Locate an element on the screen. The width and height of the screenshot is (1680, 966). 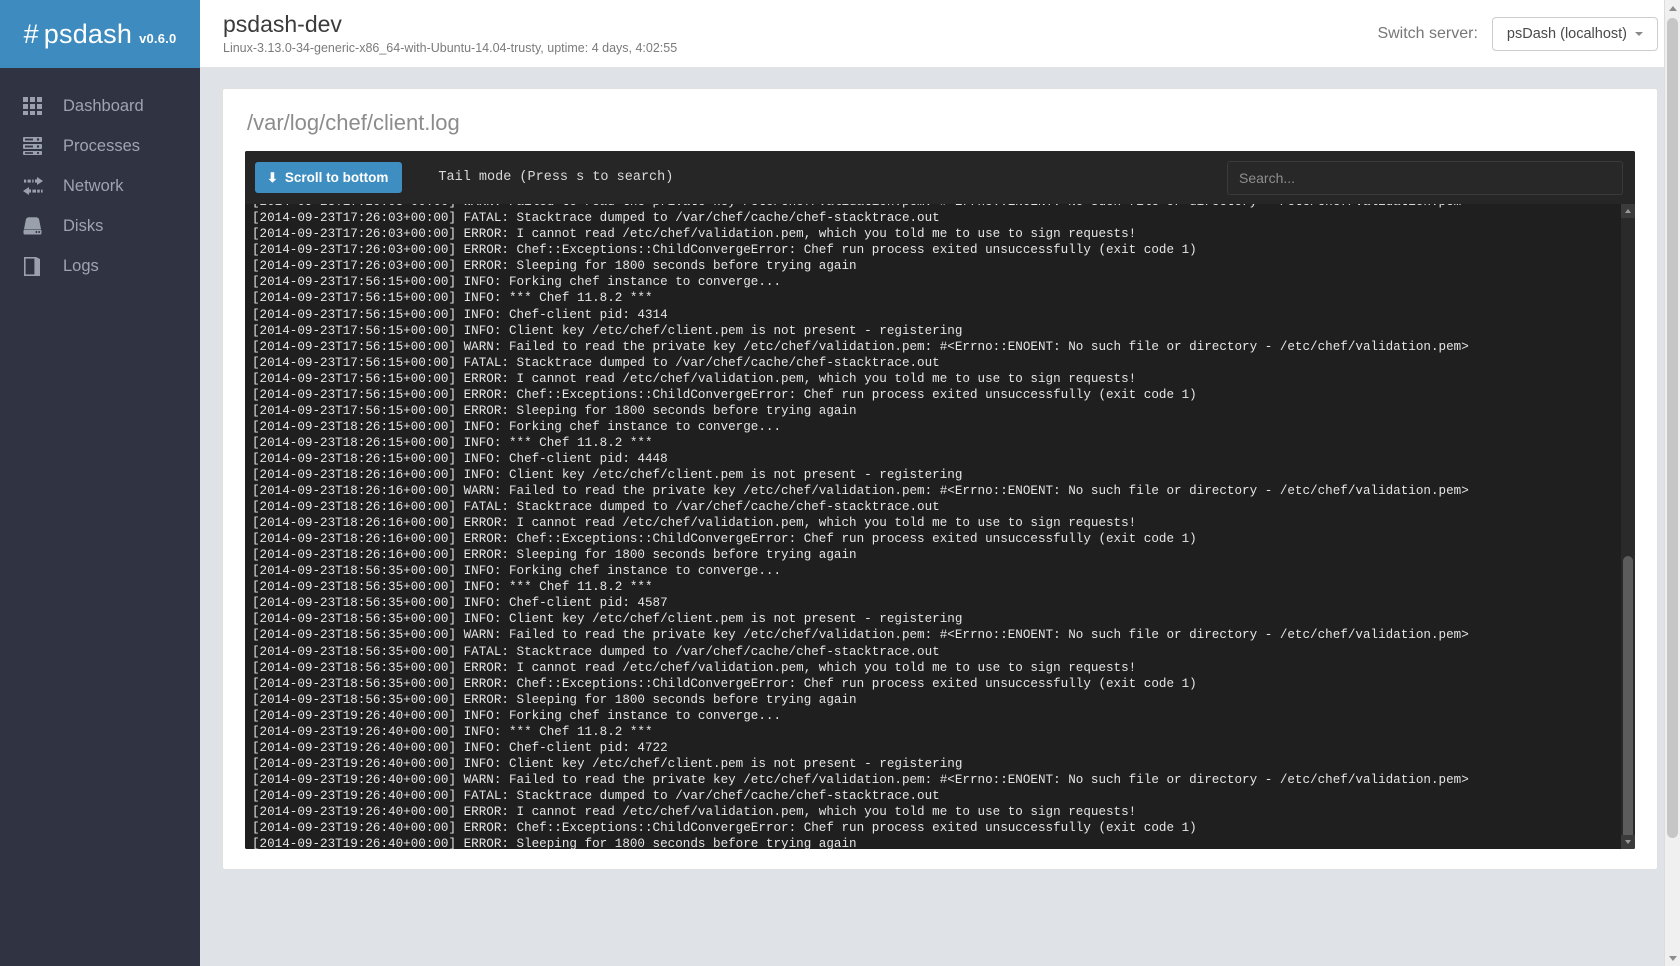
sidebar-item-label: Network is located at coordinates (93, 185).